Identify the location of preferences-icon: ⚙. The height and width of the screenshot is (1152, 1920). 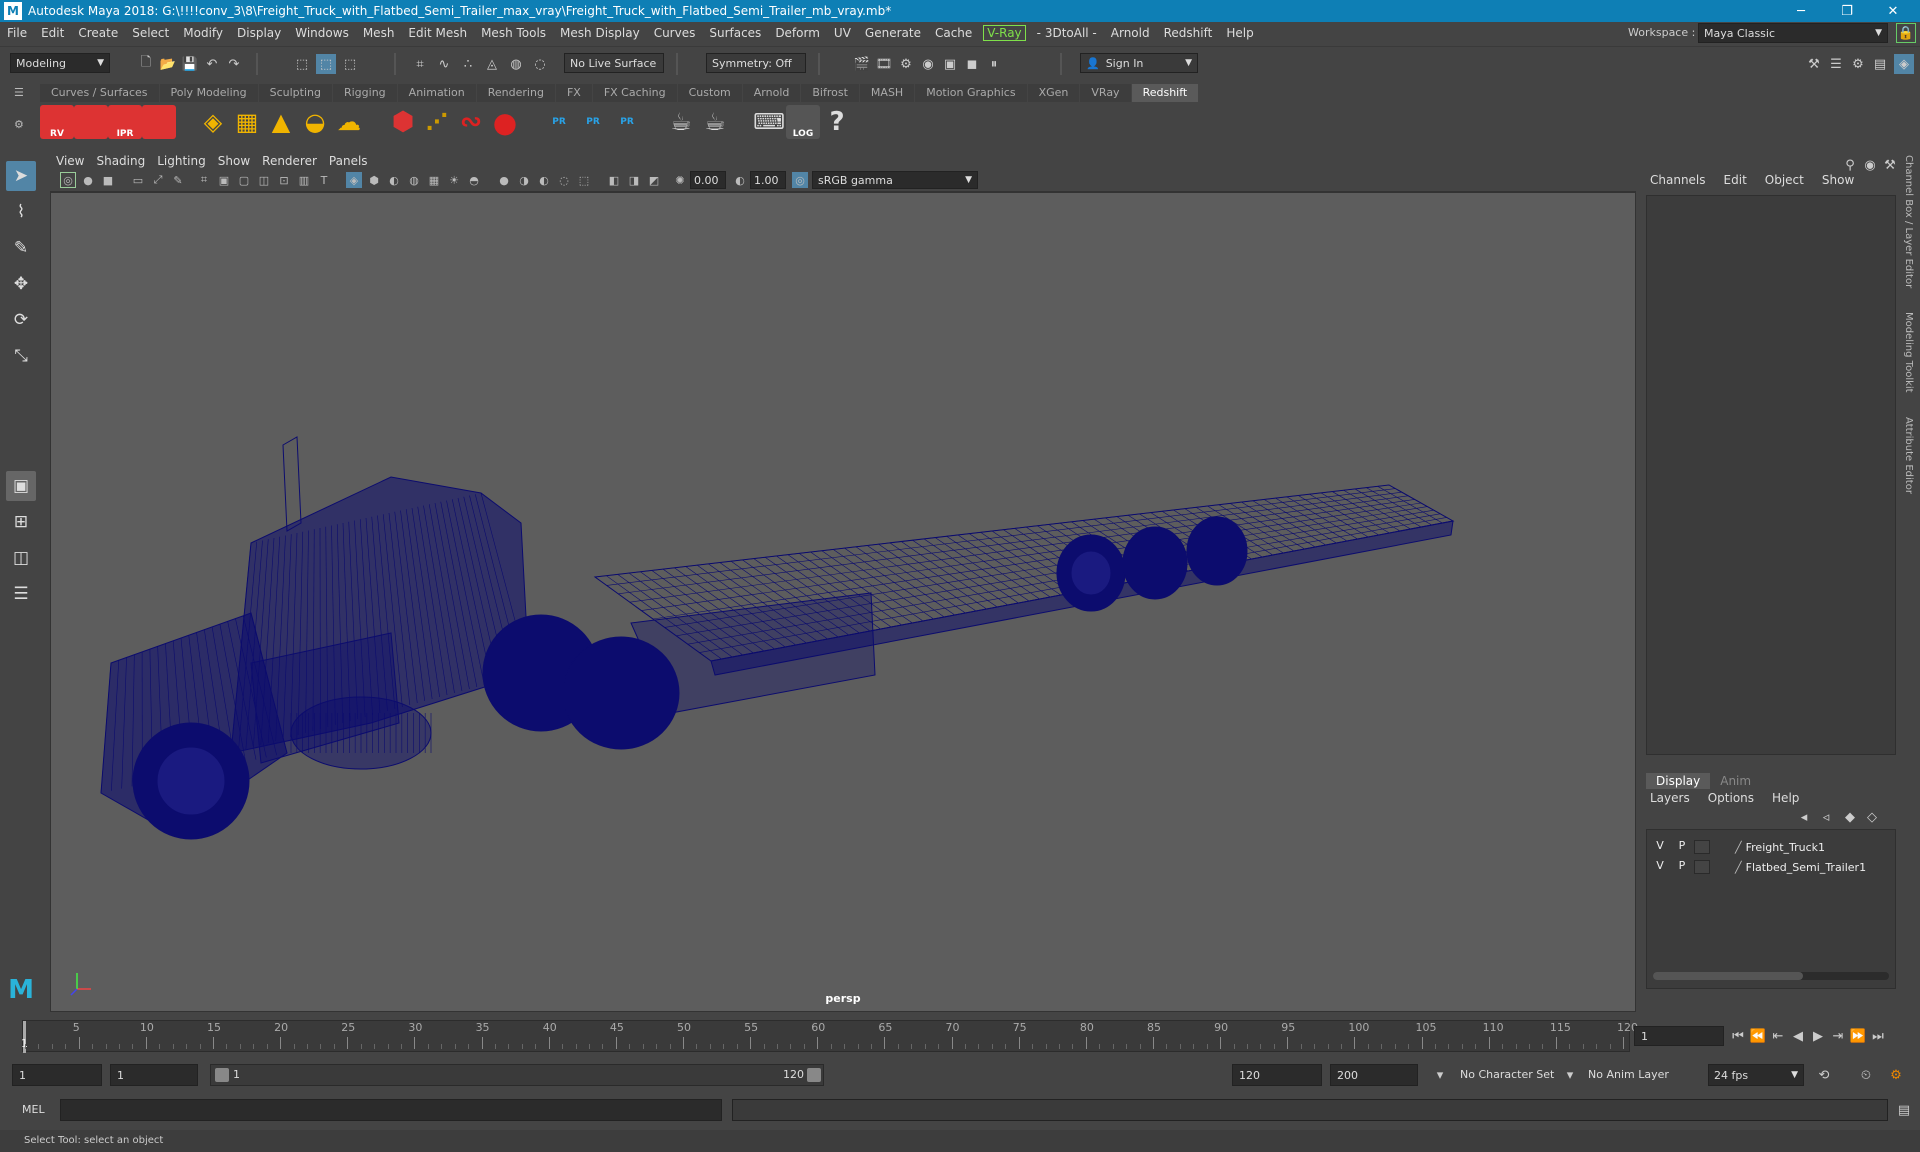
(1896, 1075).